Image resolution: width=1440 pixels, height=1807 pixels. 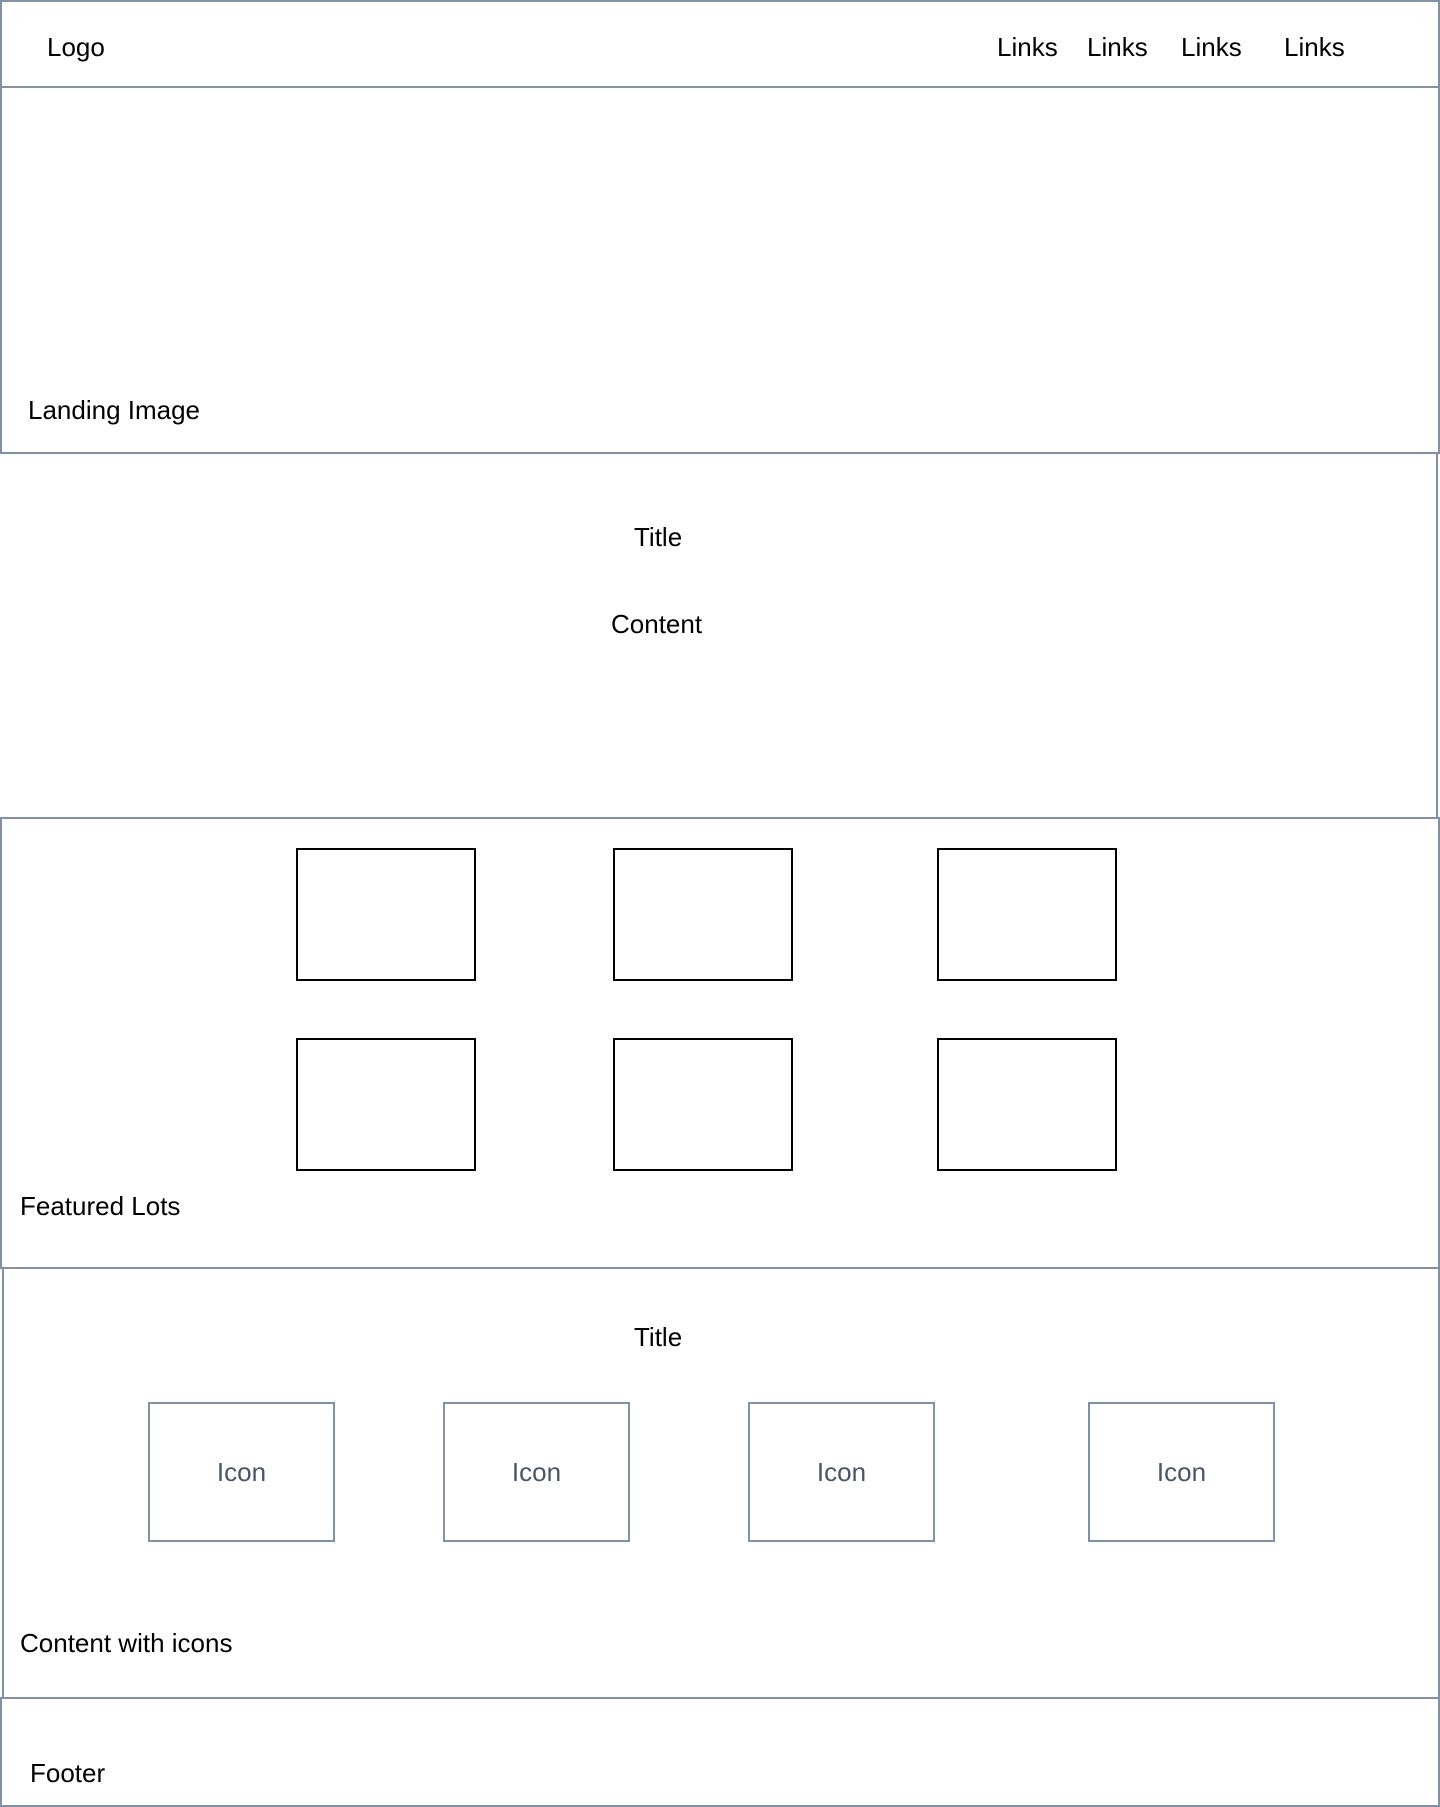 I want to click on landing-image-label: Landing Image, so click(x=114, y=410).